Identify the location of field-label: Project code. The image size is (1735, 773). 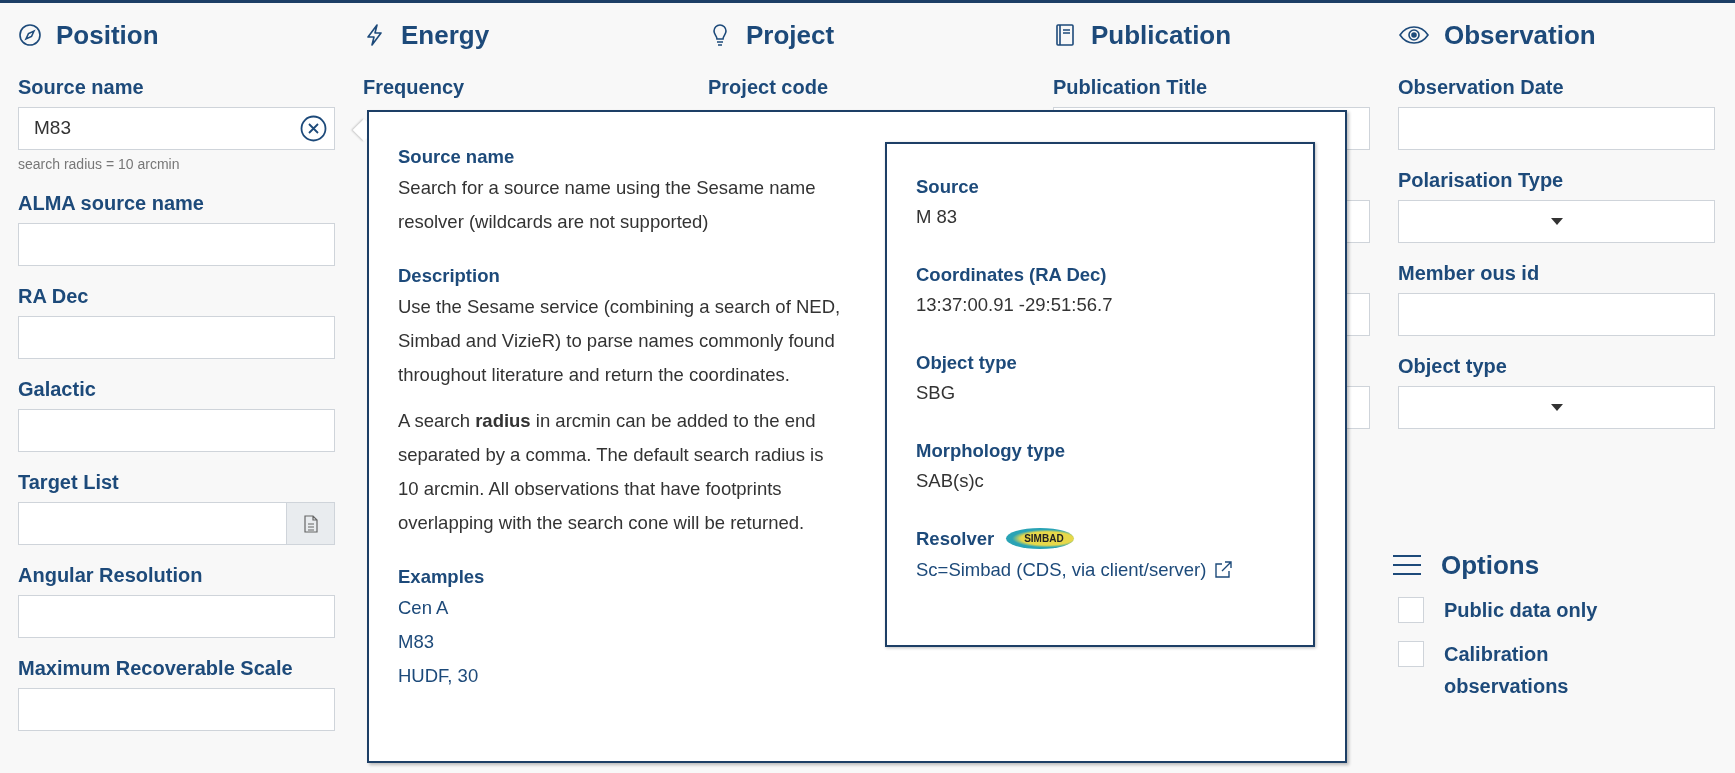
(769, 87).